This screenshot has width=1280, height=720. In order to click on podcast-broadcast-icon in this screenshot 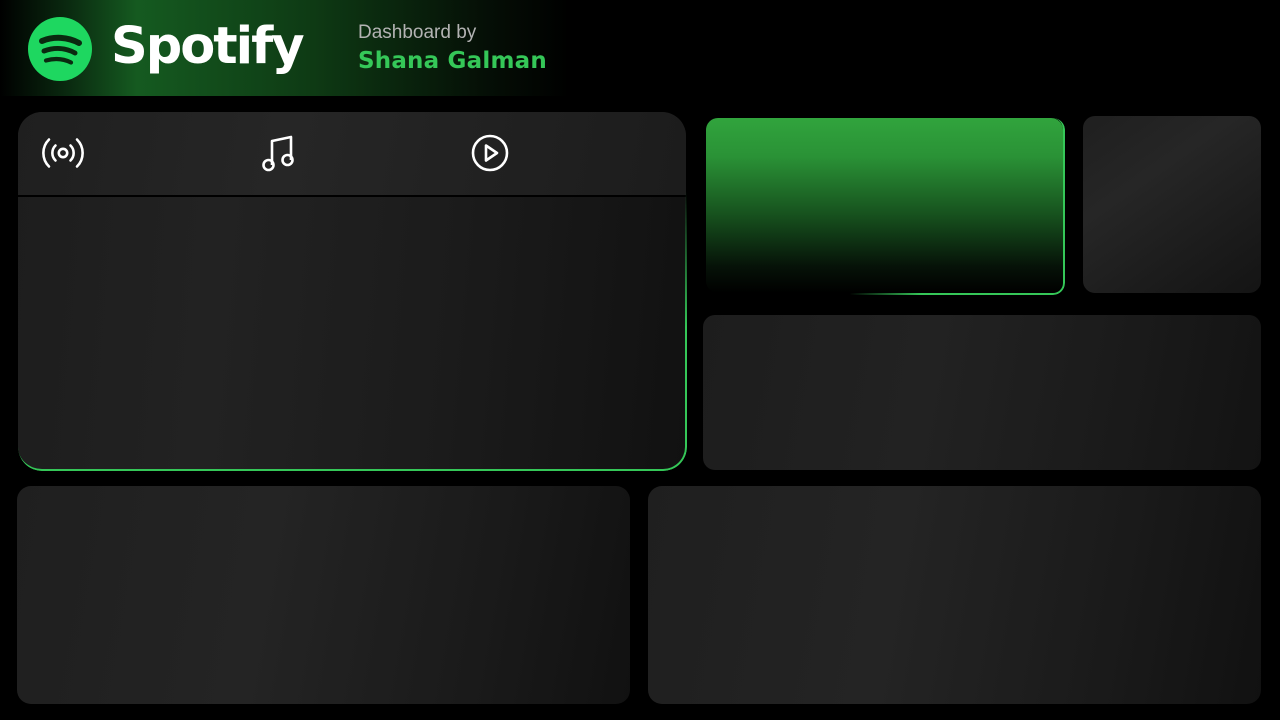, I will do `click(63, 153)`.